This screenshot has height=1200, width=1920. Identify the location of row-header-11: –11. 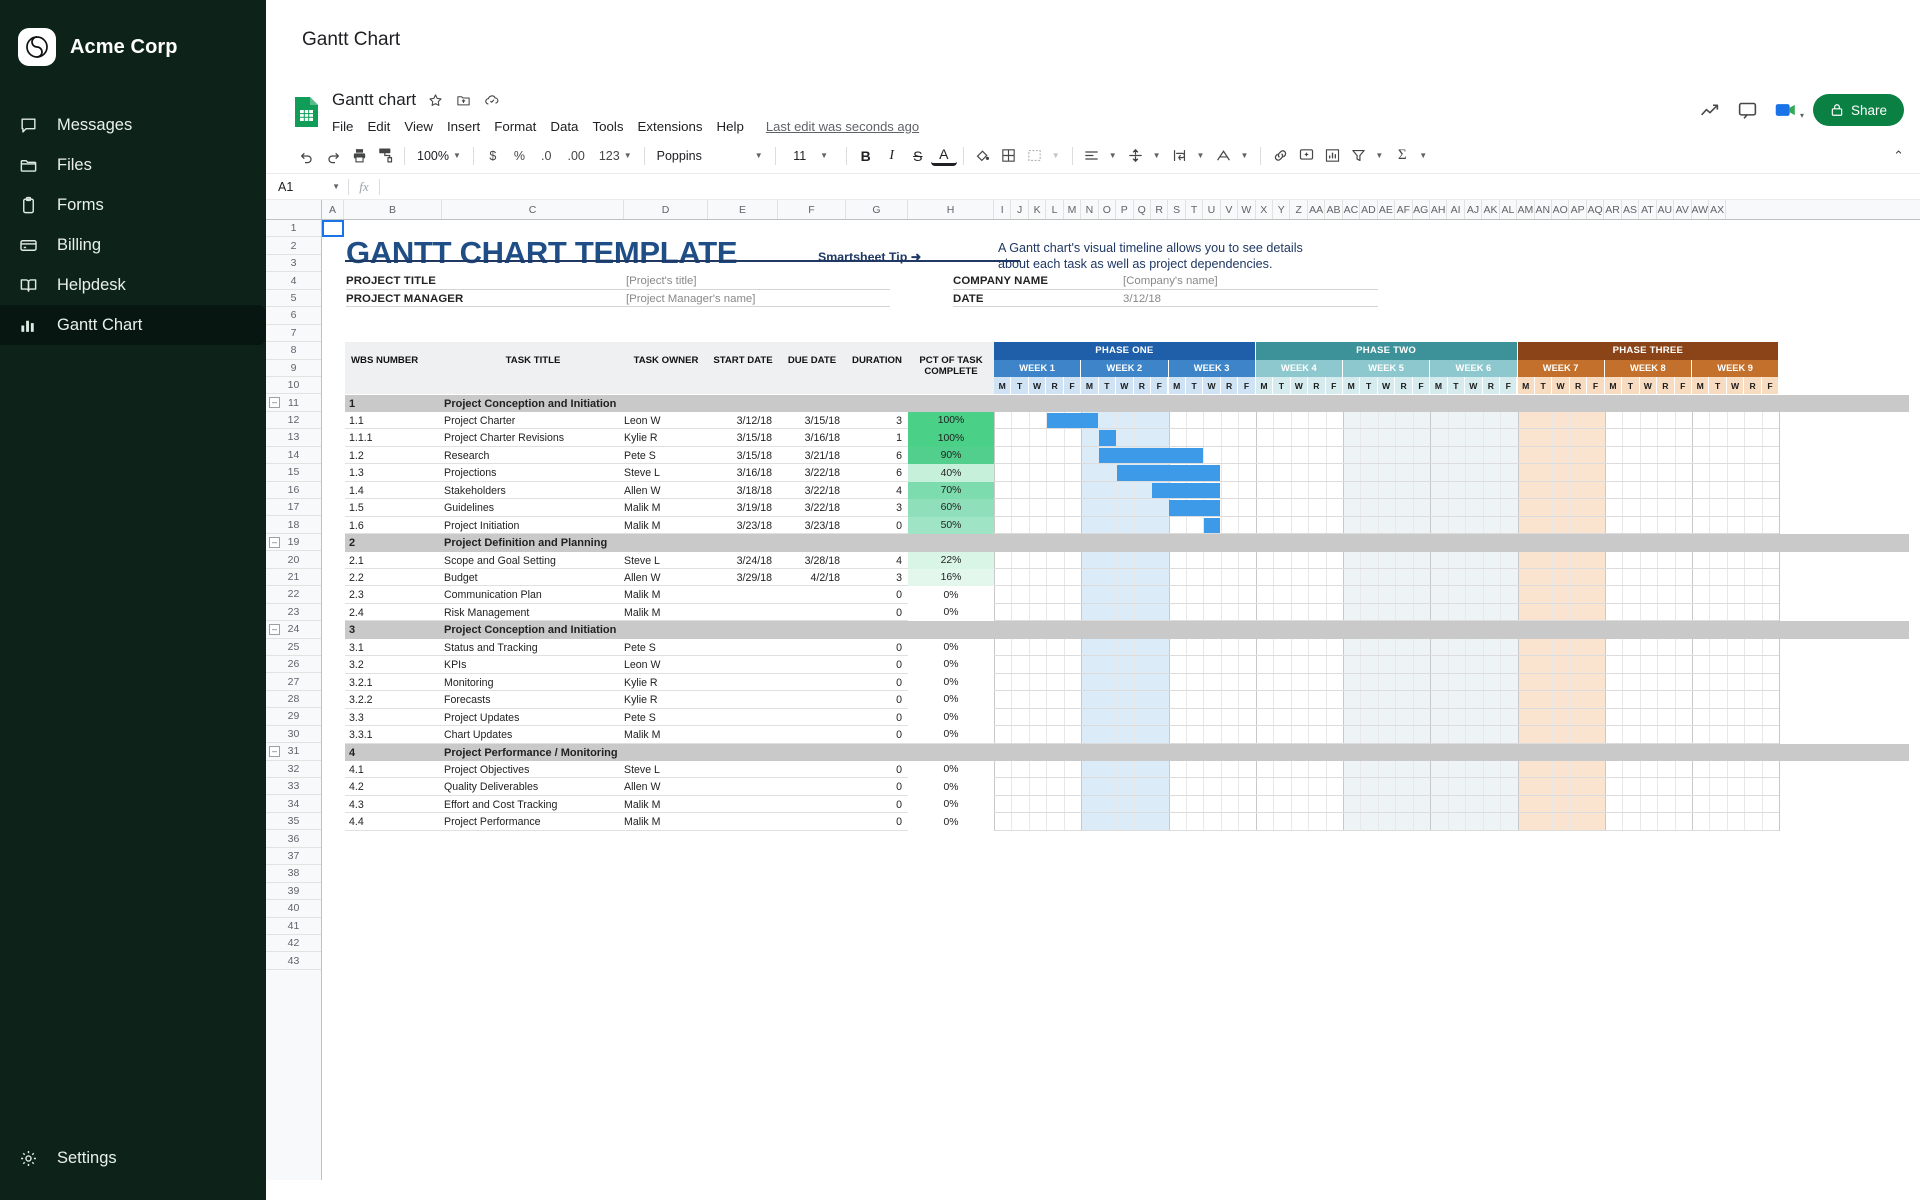
(293, 403).